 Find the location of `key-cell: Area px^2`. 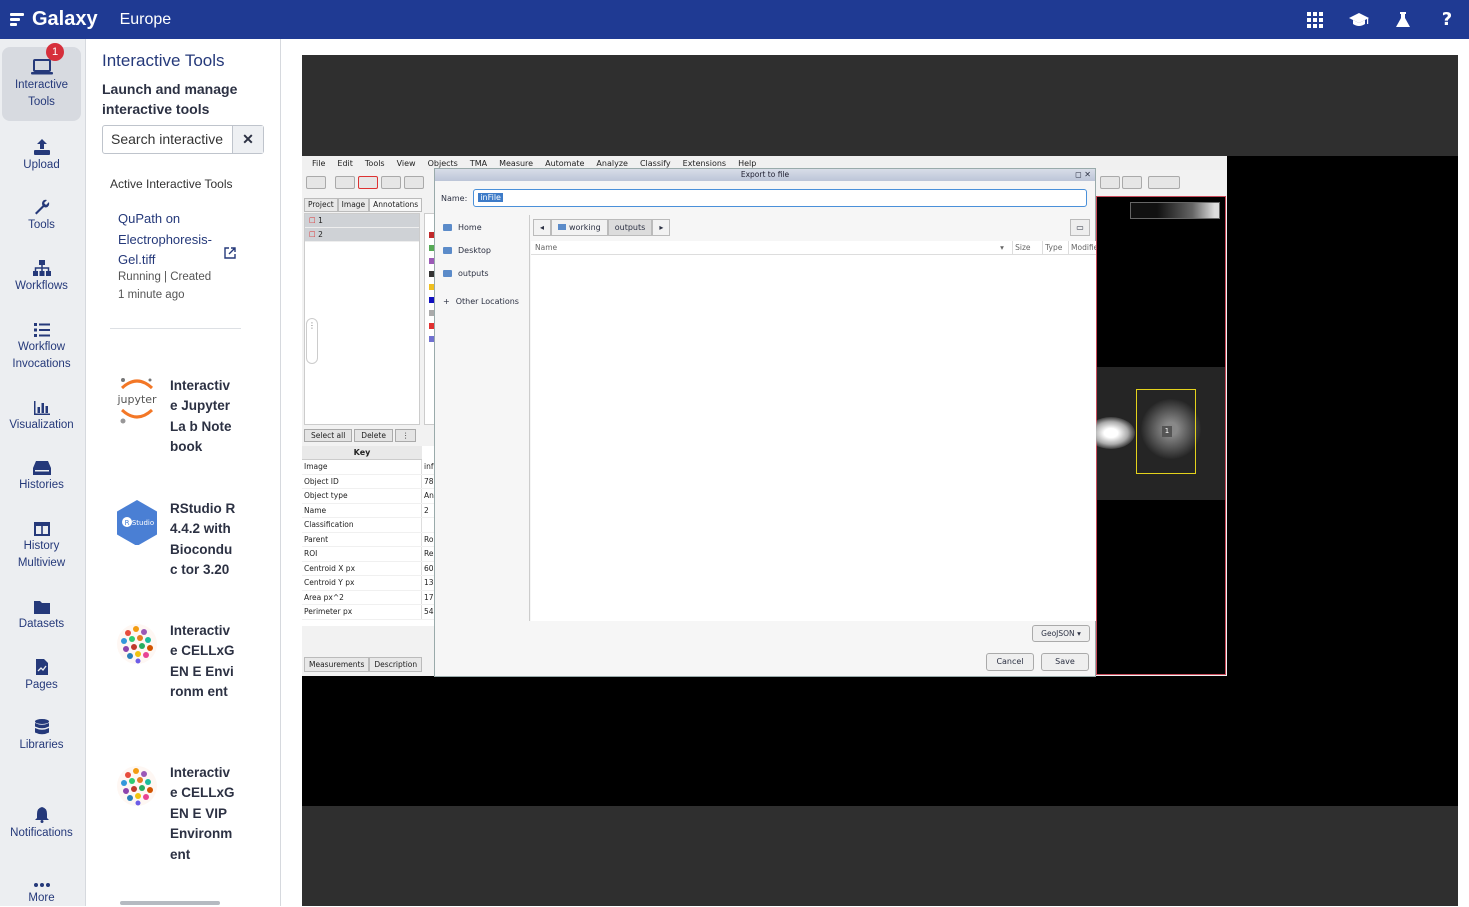

key-cell: Area px^2 is located at coordinates (362, 597).